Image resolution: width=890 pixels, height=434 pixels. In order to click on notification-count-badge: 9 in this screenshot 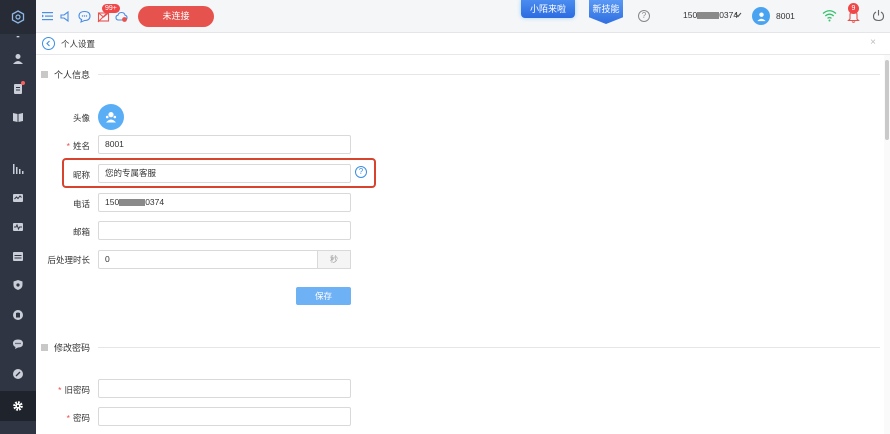, I will do `click(853, 8)`.